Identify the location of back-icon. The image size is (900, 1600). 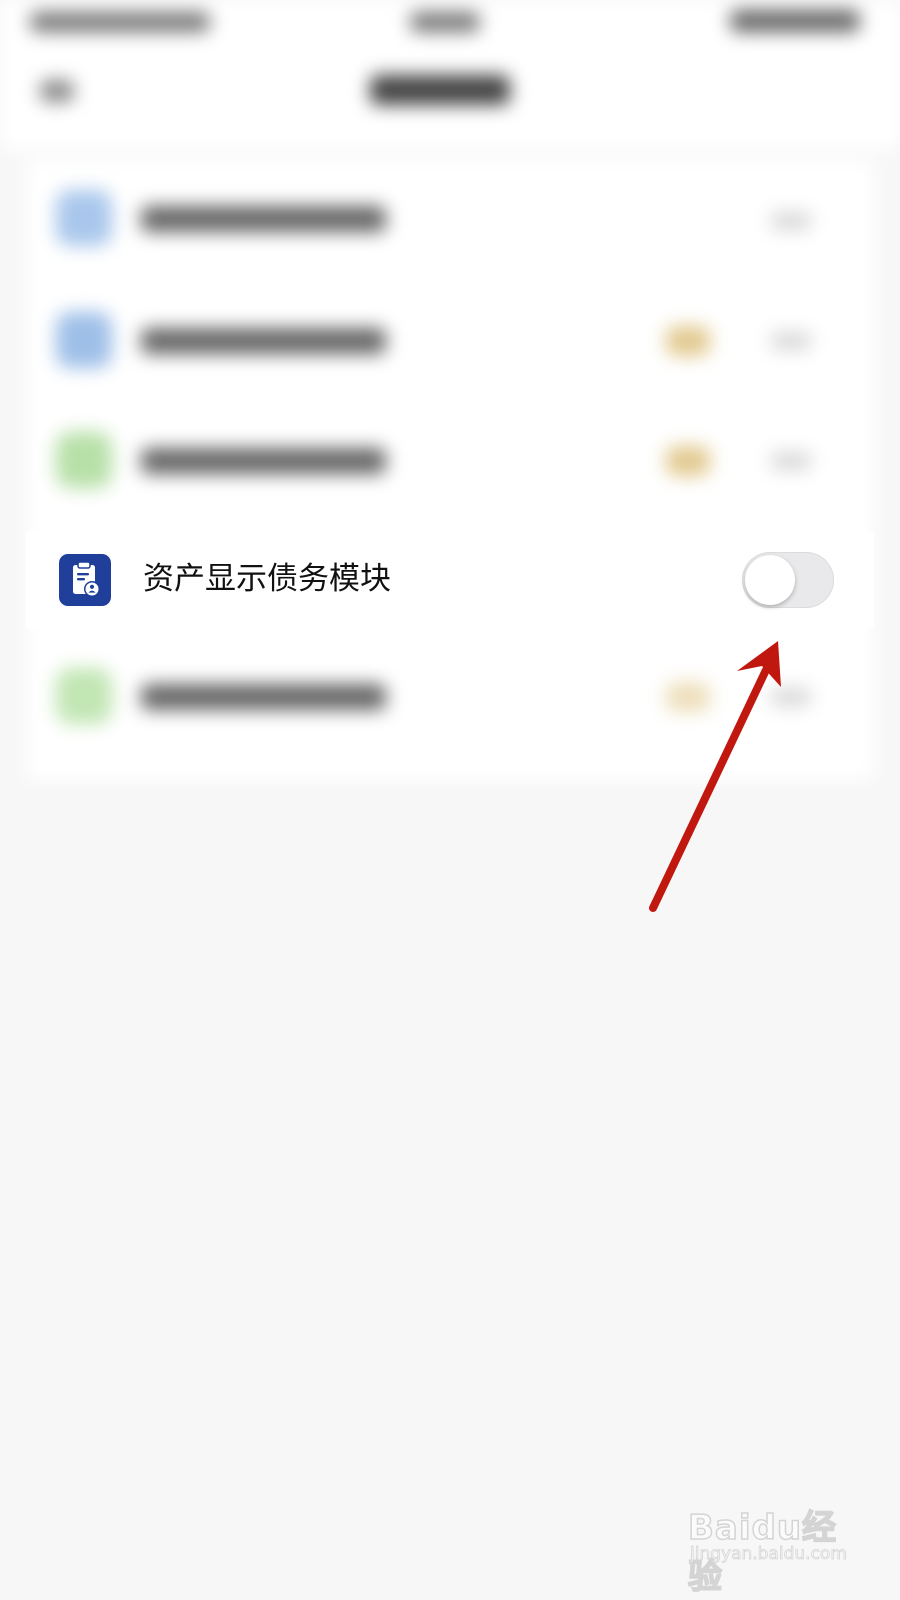
(57, 91).